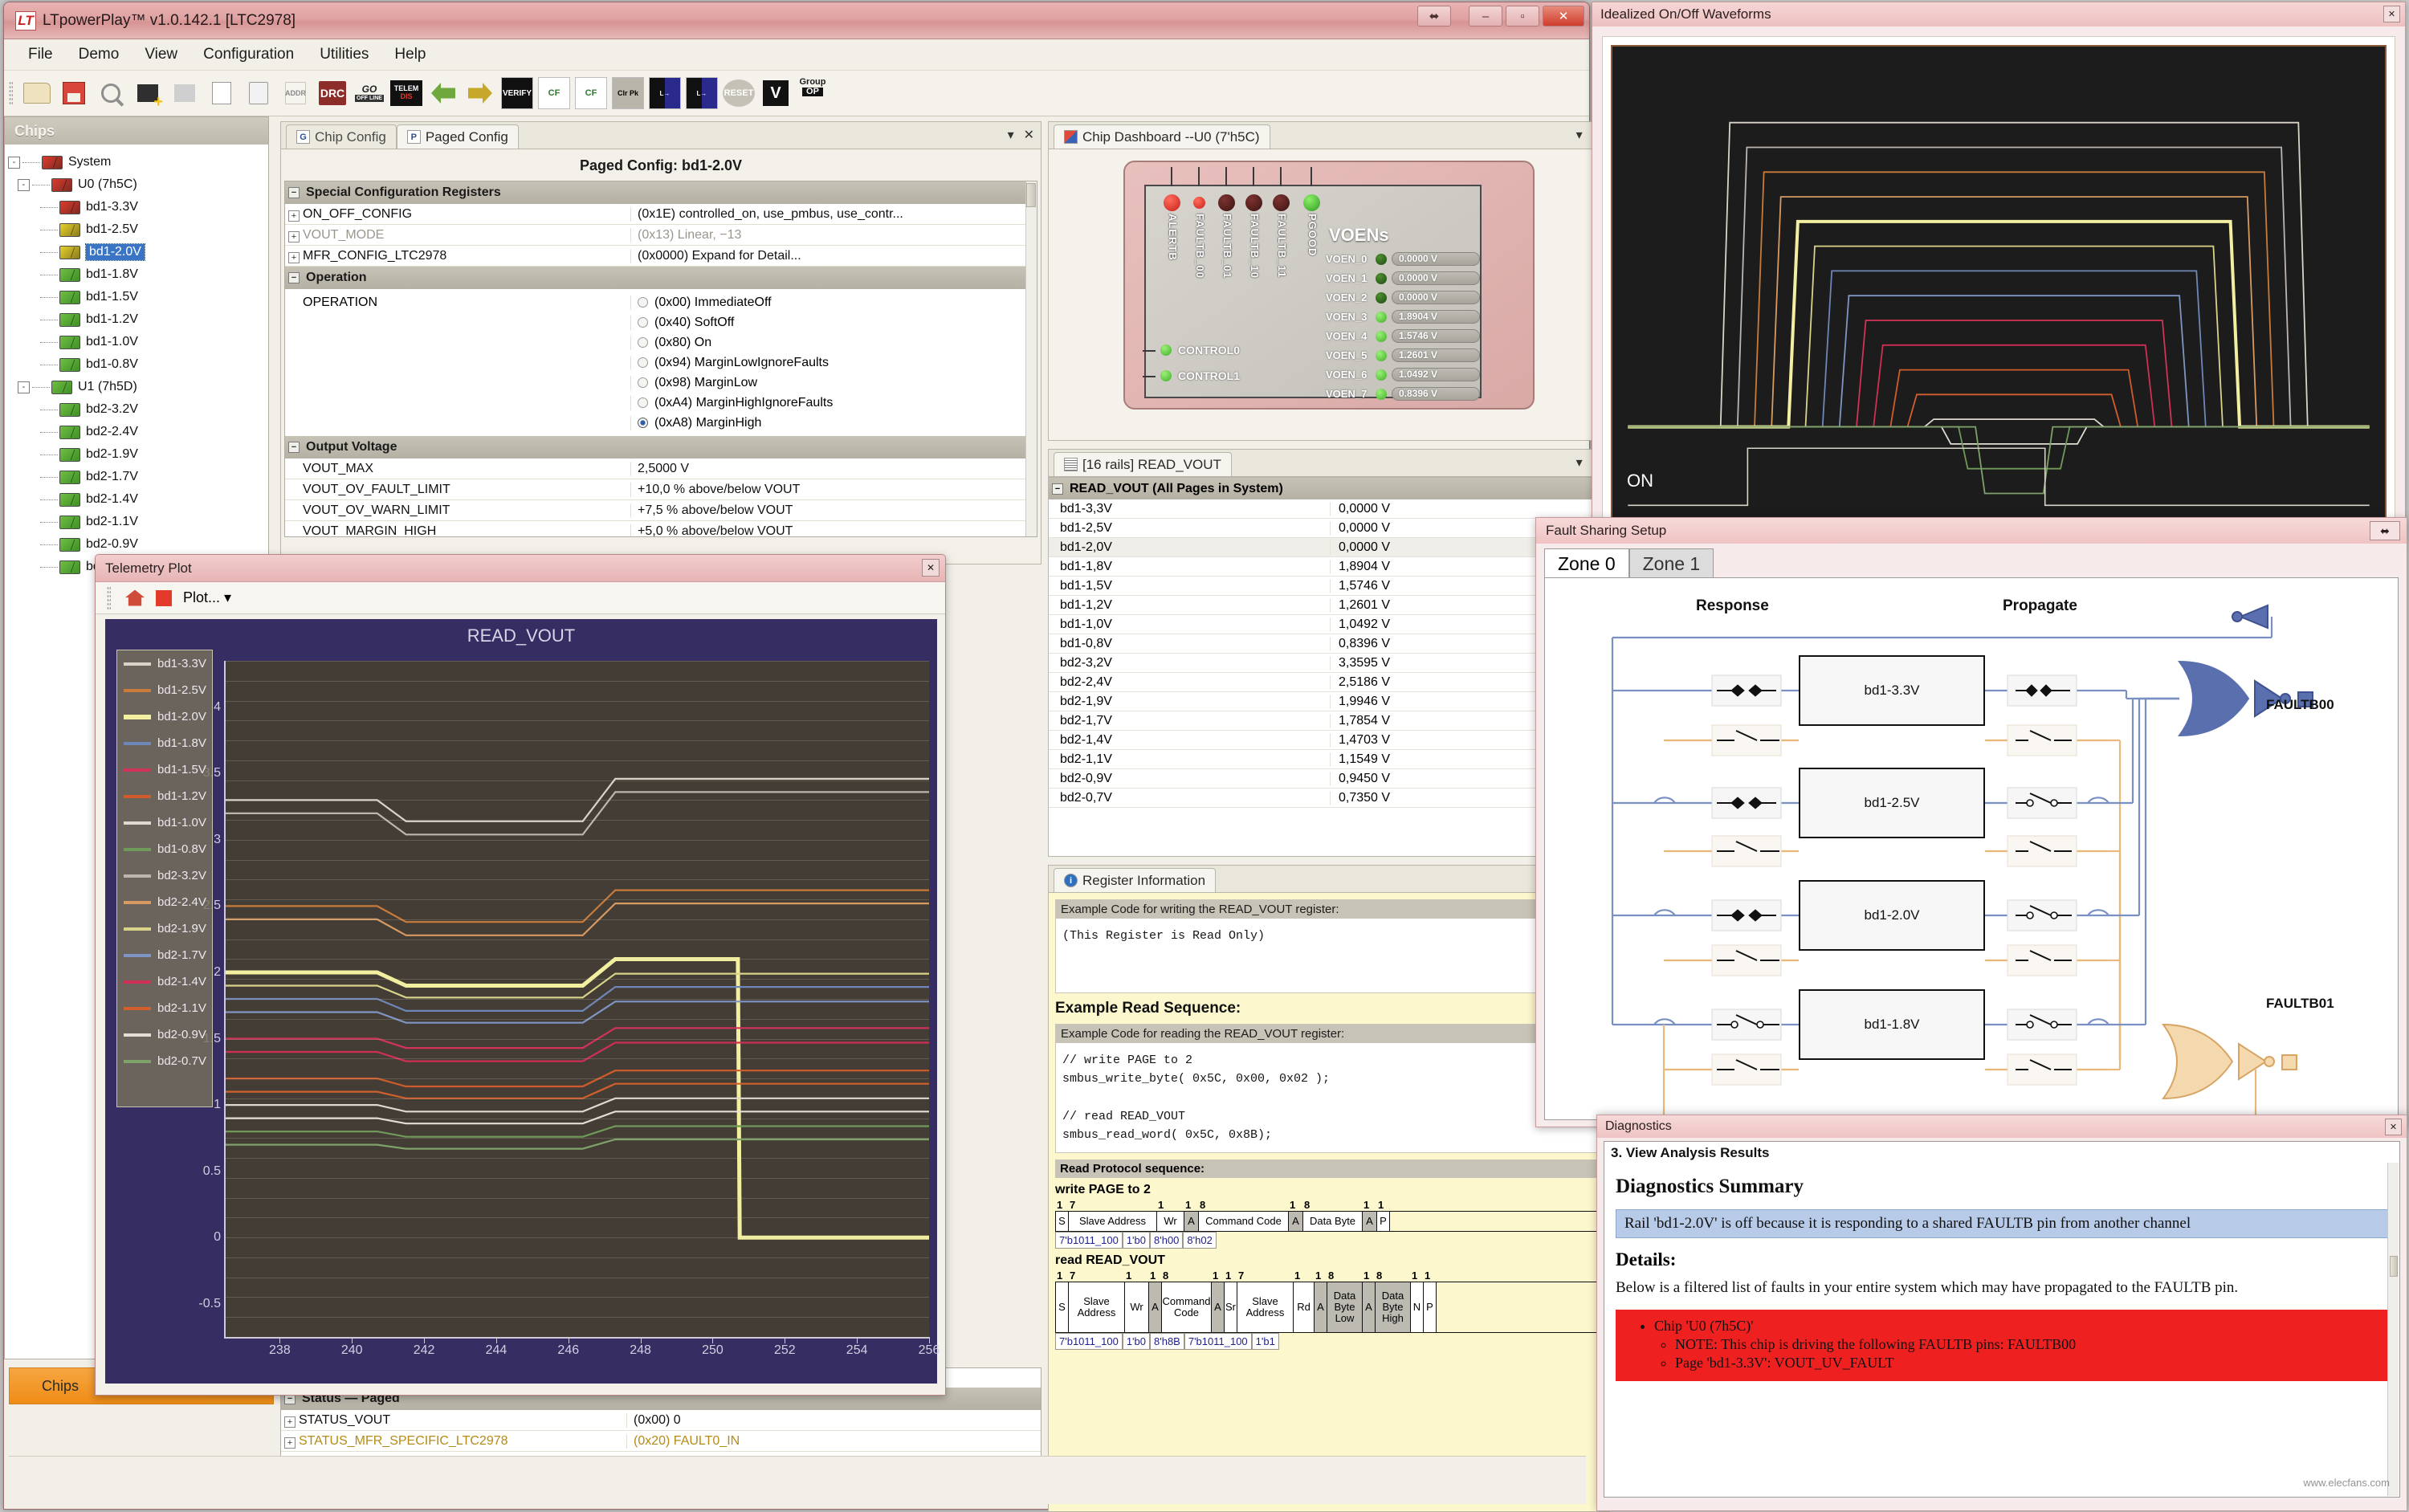 This screenshot has width=2409, height=1512. I want to click on menu-item-view: View, so click(161, 55).